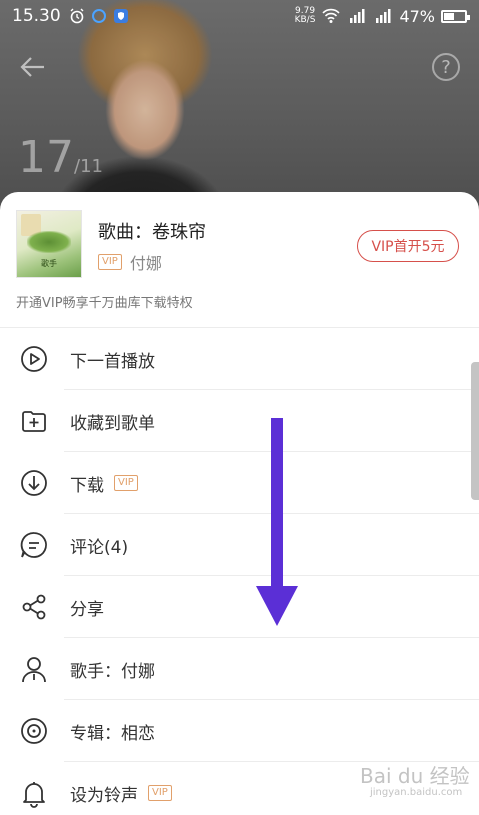 Image resolution: width=479 pixels, height=815 pixels. What do you see at coordinates (98, 16) in the screenshot?
I see `sync-icon` at bounding box center [98, 16].